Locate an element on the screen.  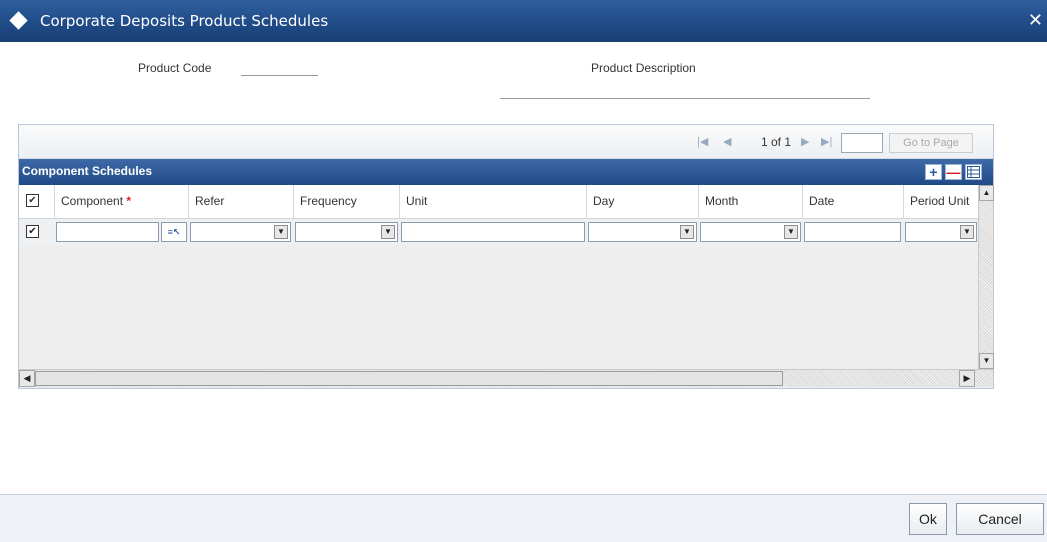
prev-page-icon: ◀ is located at coordinates (727, 141).